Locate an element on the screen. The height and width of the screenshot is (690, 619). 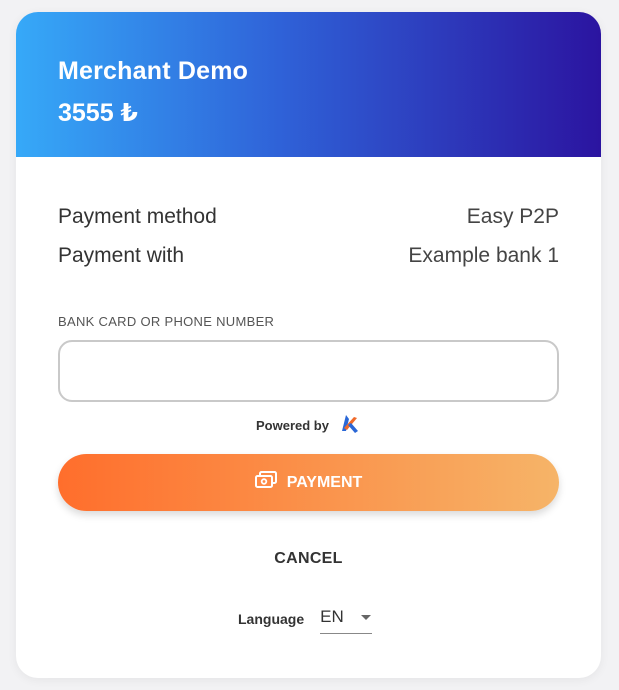
card-phone-field-label: BANK CARD OR PHONE NUMBER is located at coordinates (166, 321).